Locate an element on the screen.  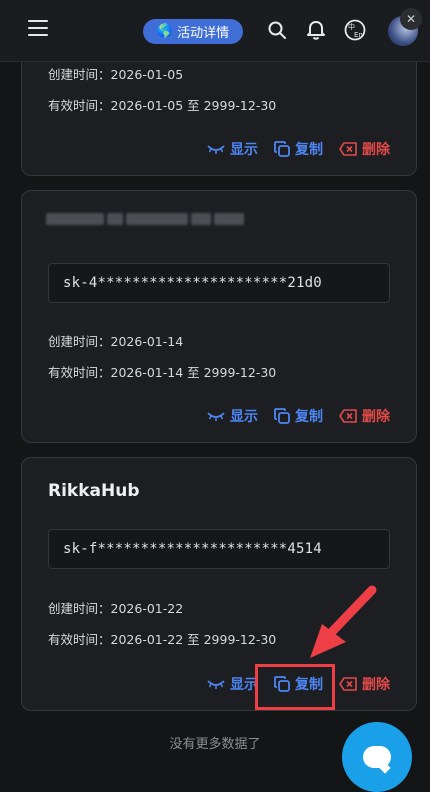
event-details-button: 🌎 活动详情 is located at coordinates (193, 31).